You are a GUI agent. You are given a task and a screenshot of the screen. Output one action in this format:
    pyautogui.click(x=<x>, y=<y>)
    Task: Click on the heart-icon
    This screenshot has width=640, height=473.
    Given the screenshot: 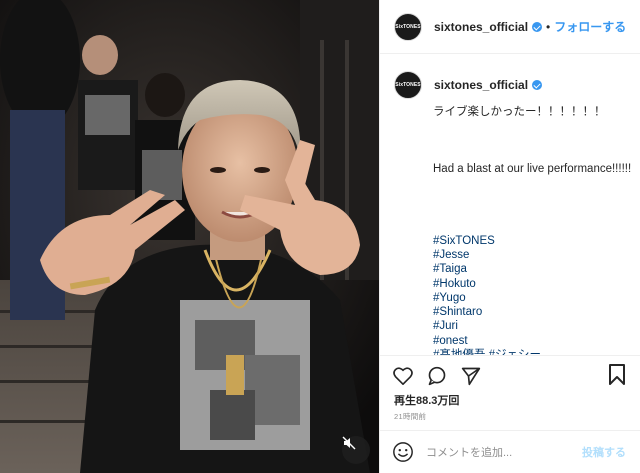 What is the action you would take?
    pyautogui.click(x=403, y=376)
    